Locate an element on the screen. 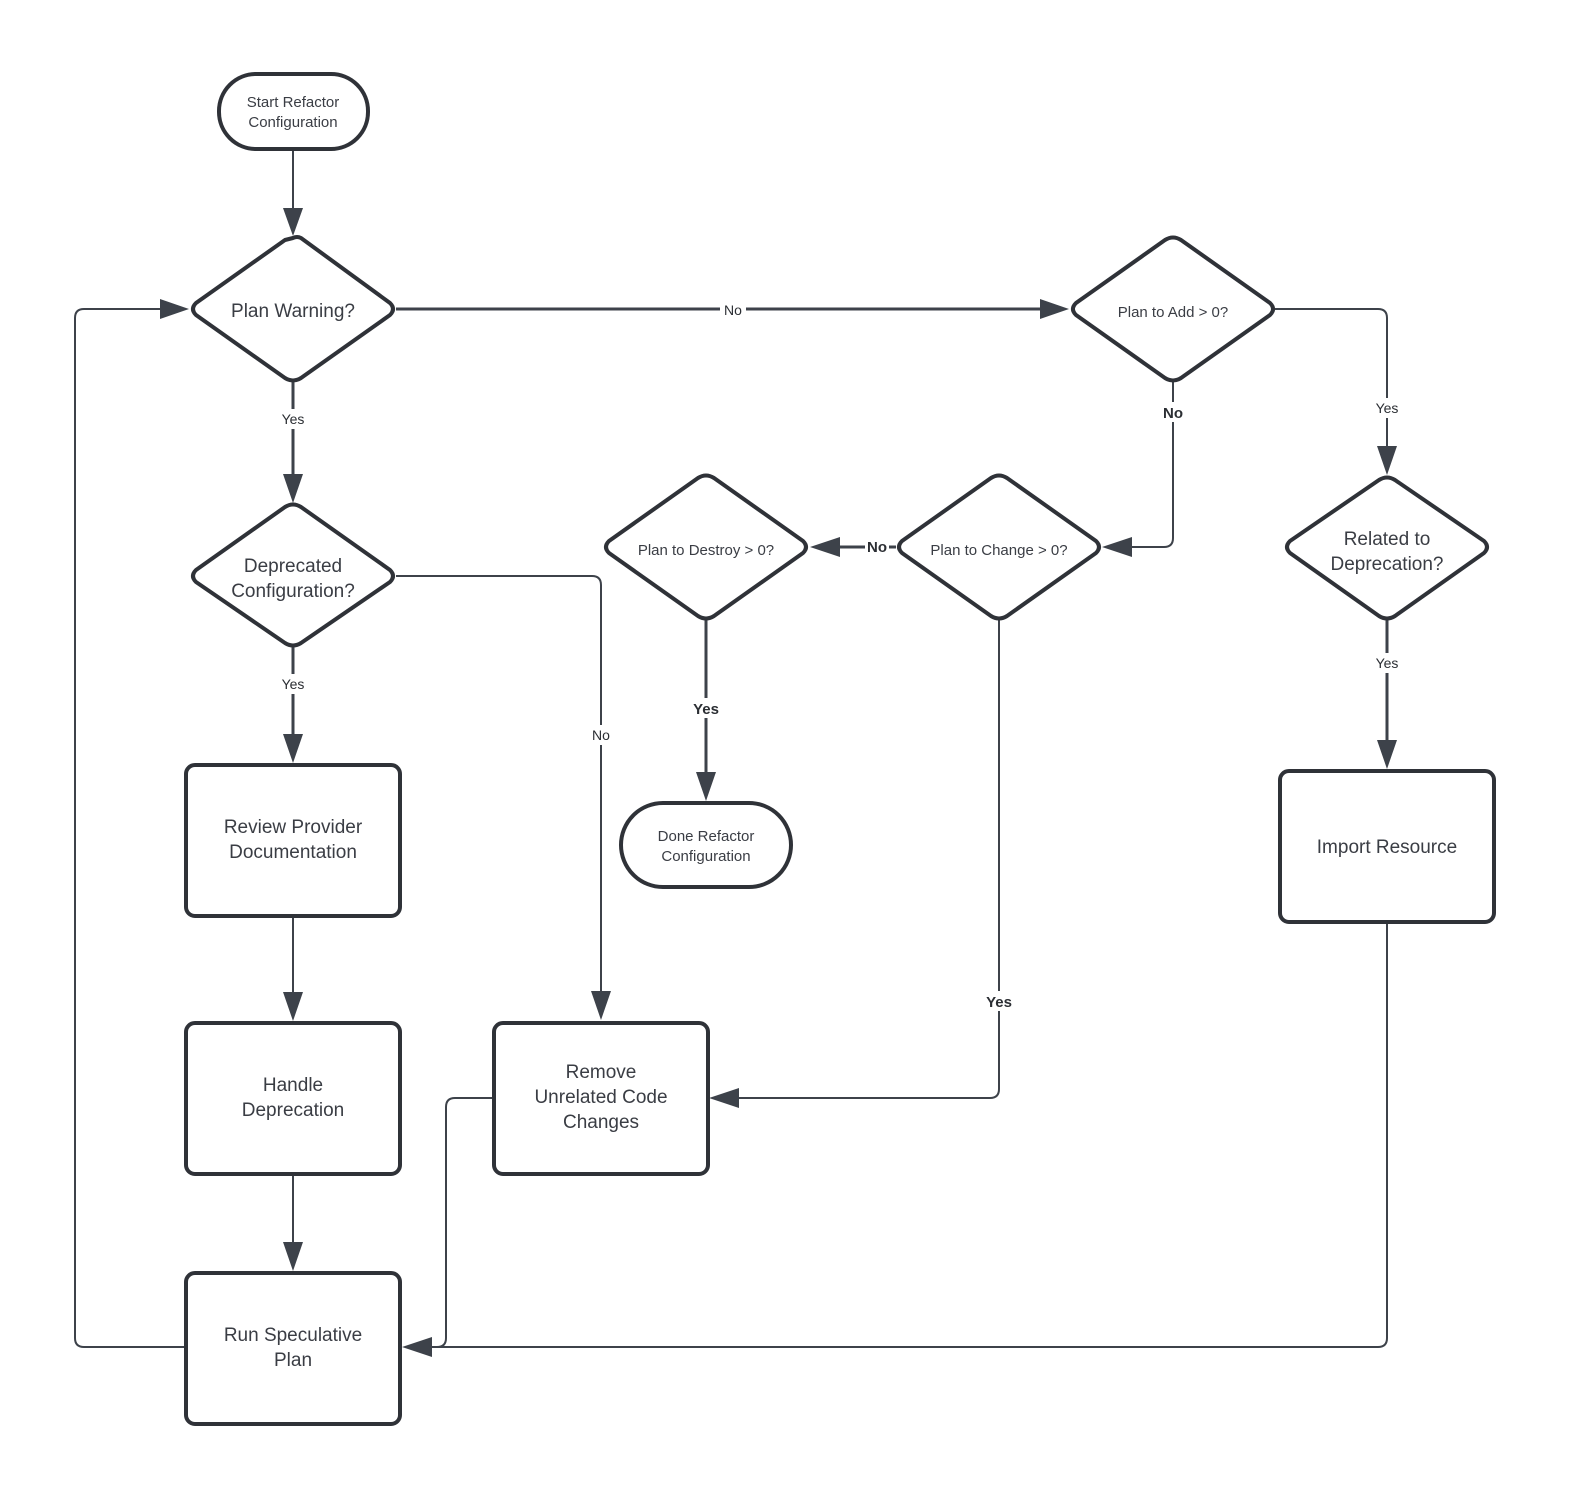 This screenshot has height=1506, width=1575. node-plan-destroy: Plan to Destroy > 0? is located at coordinates (706, 547).